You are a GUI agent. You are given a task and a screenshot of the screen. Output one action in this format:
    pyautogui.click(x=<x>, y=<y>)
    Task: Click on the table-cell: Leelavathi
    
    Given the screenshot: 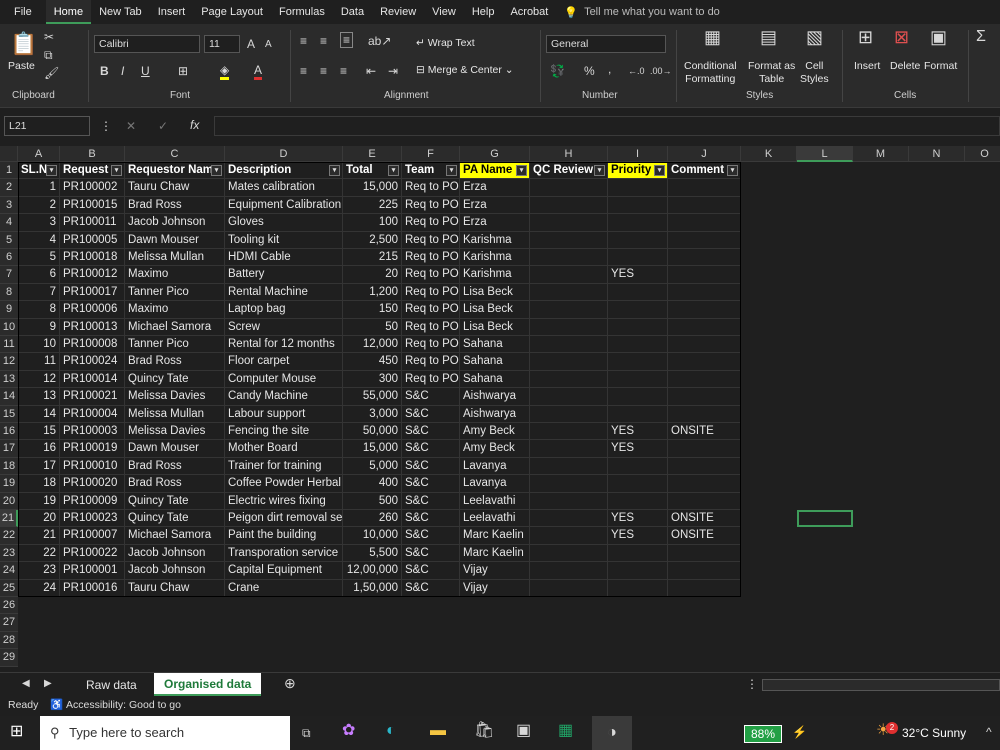 What is the action you would take?
    pyautogui.click(x=495, y=519)
    